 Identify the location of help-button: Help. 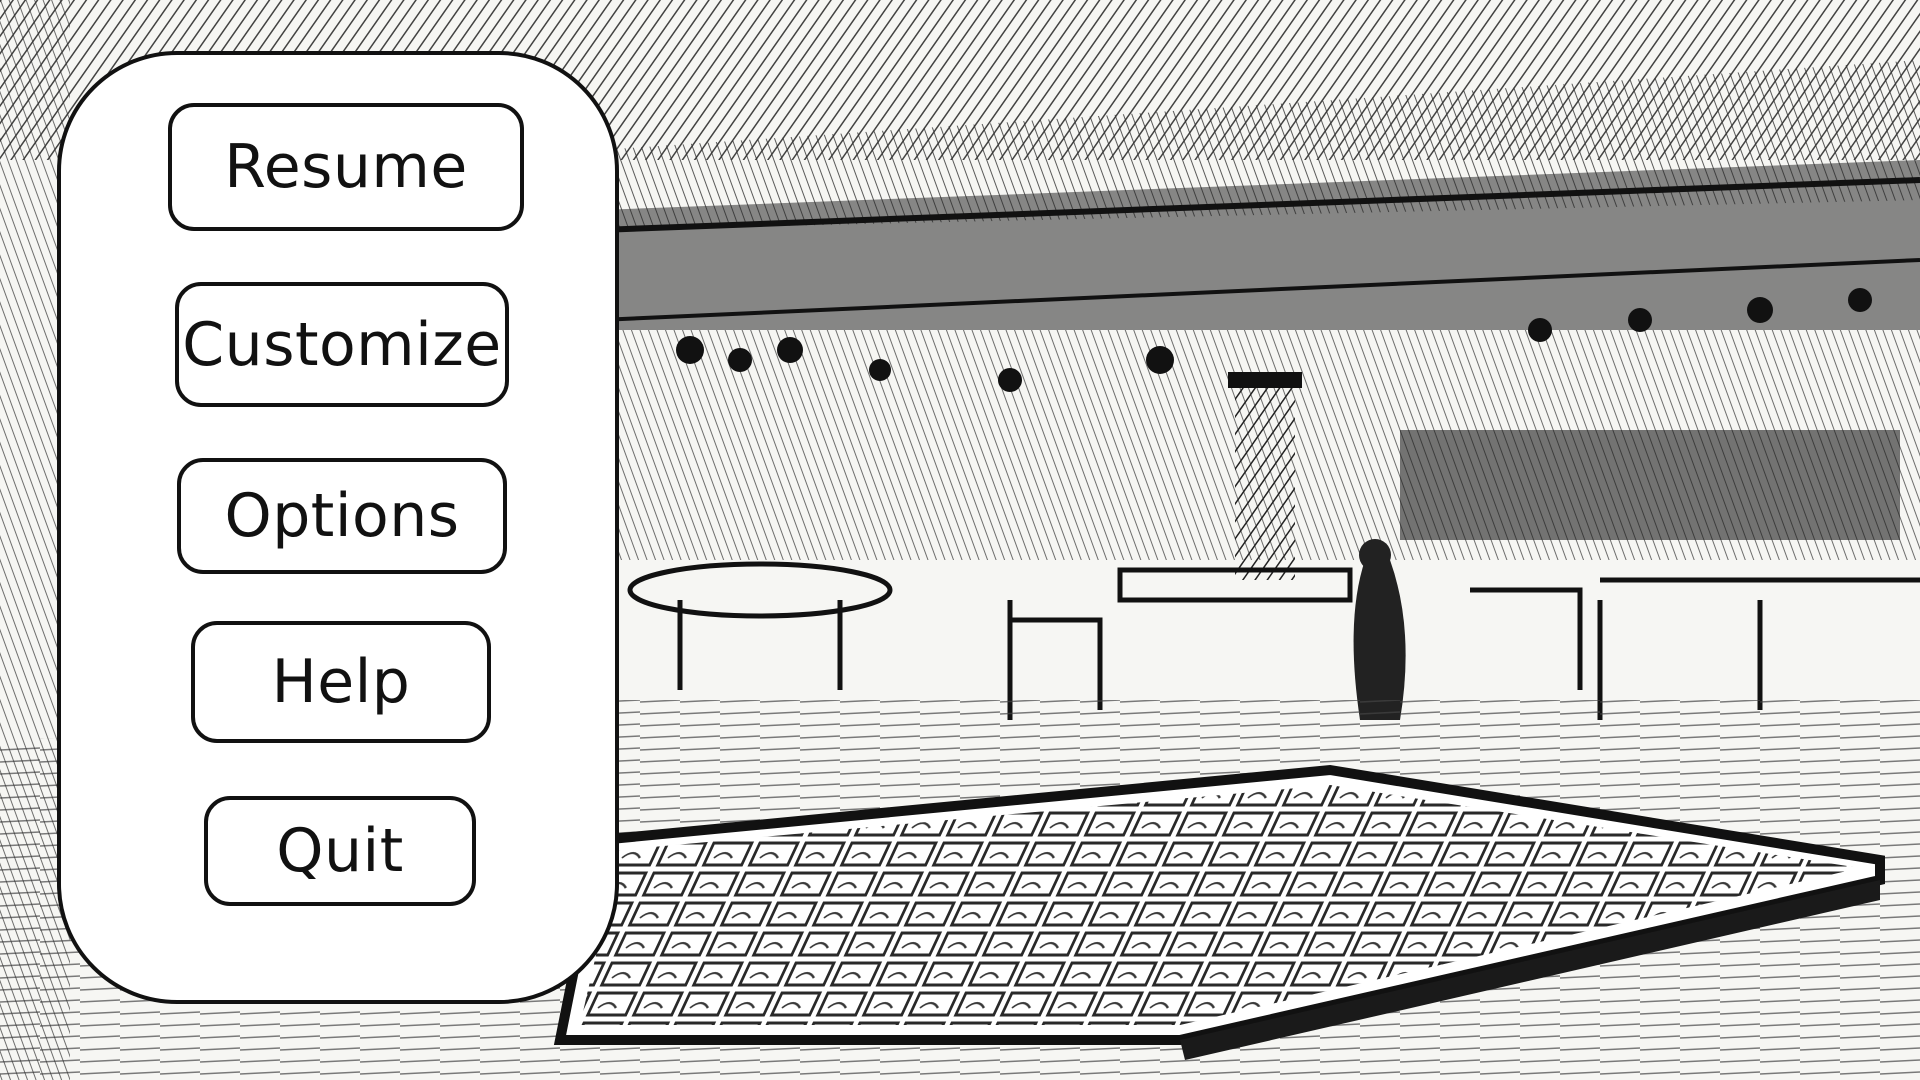
(341, 682).